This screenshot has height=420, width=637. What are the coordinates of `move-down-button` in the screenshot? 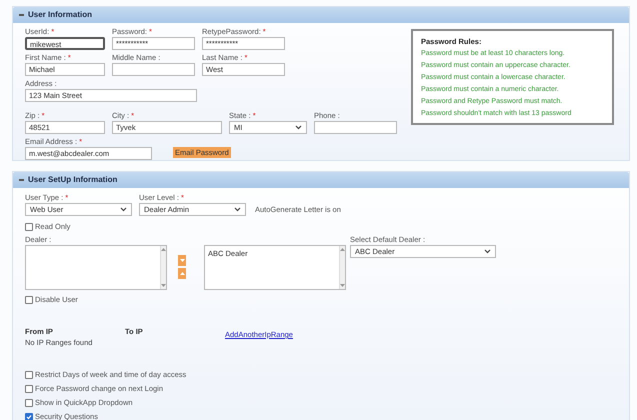 It's located at (182, 260).